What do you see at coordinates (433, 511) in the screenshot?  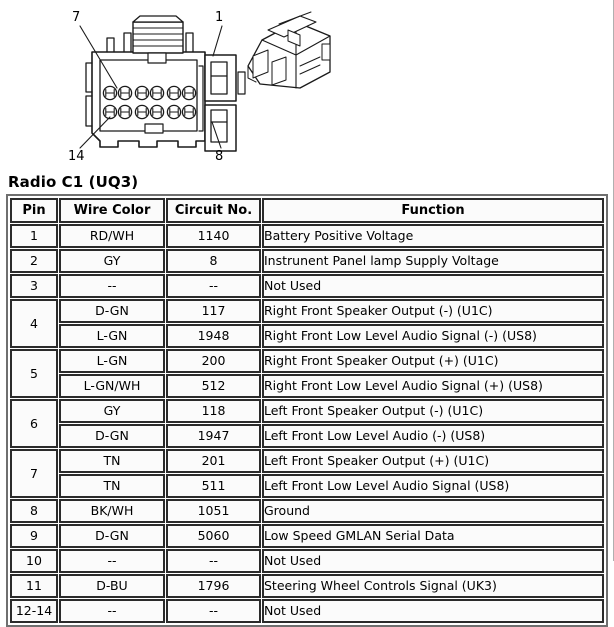 I see `cell-function: Ground` at bounding box center [433, 511].